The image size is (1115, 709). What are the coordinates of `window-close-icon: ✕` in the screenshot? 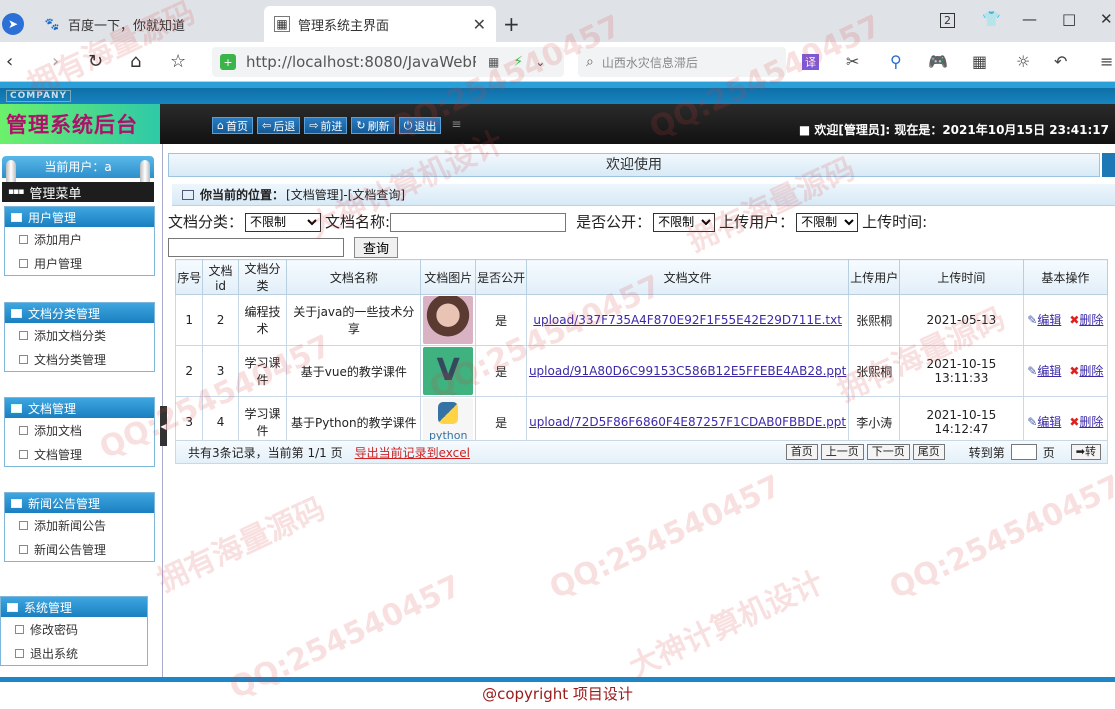 It's located at (1106, 19).